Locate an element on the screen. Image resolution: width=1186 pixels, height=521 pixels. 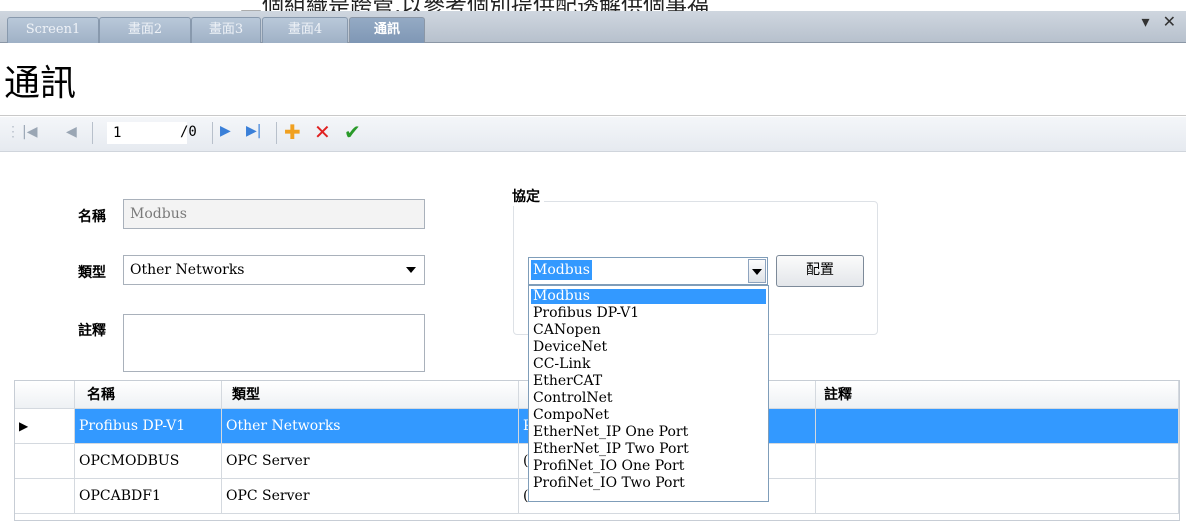
dropdown-option: EtherNet_IP Two Port is located at coordinates (648, 449).